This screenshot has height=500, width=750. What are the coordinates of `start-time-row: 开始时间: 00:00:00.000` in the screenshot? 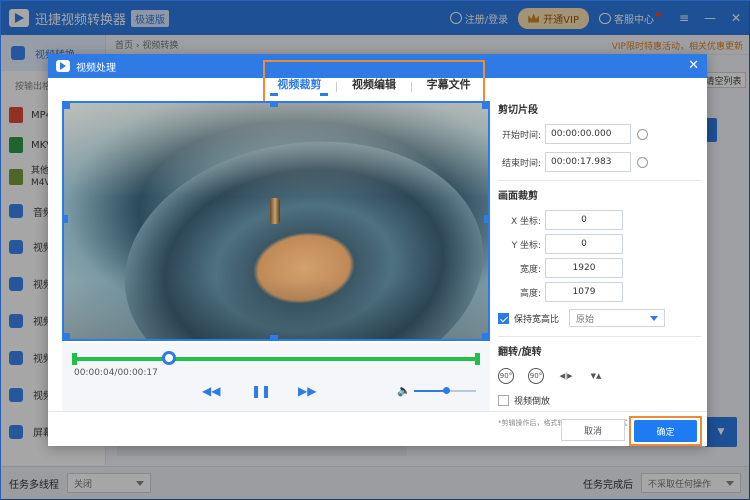 It's located at (599, 134).